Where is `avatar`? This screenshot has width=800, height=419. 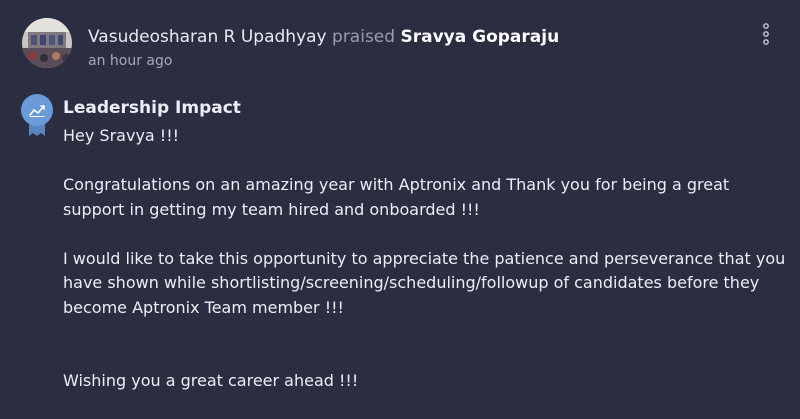 avatar is located at coordinates (47, 43).